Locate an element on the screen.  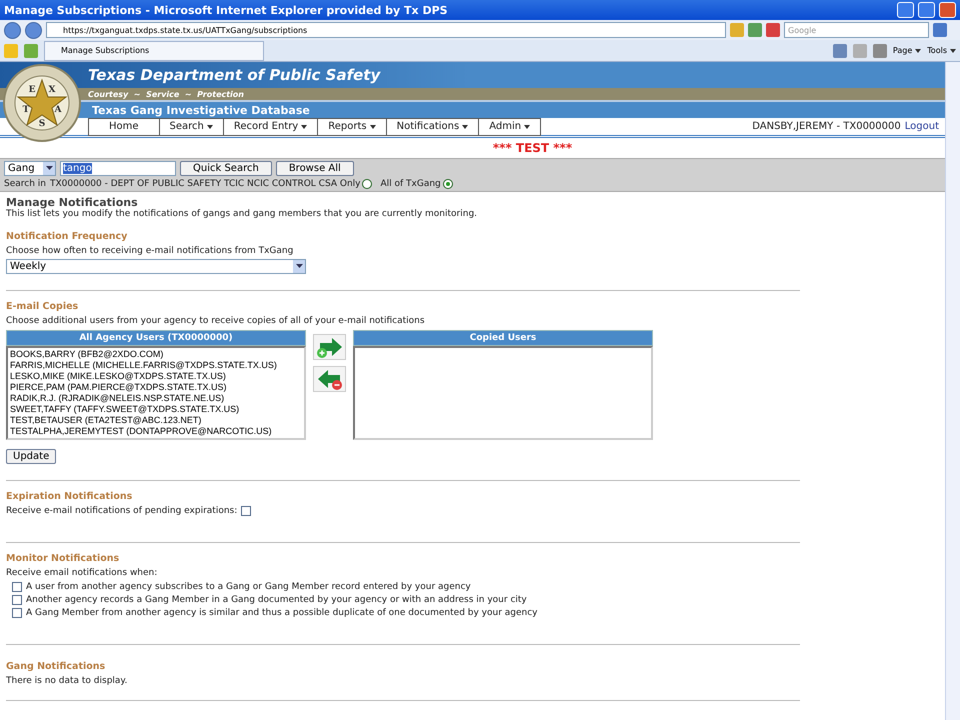
arrow-left-minus-icon is located at coordinates (330, 380).